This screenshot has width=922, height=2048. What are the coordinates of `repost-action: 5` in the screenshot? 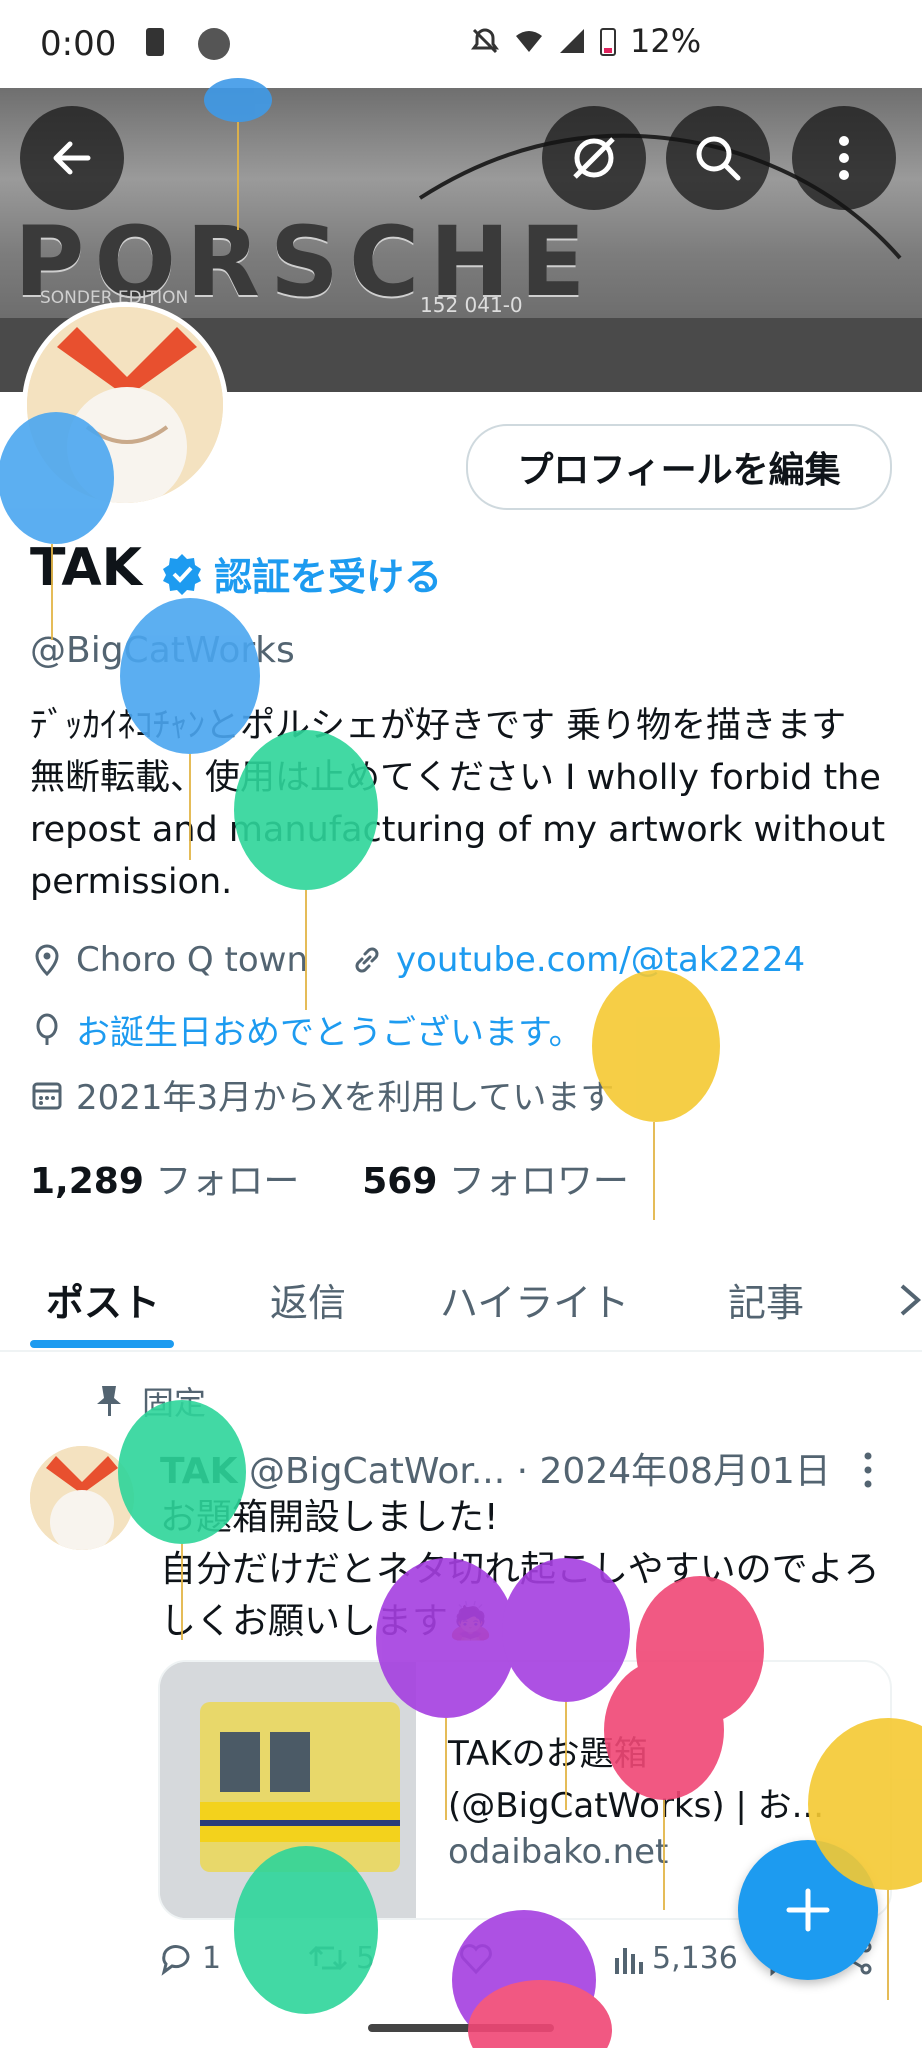 It's located at (341, 1958).